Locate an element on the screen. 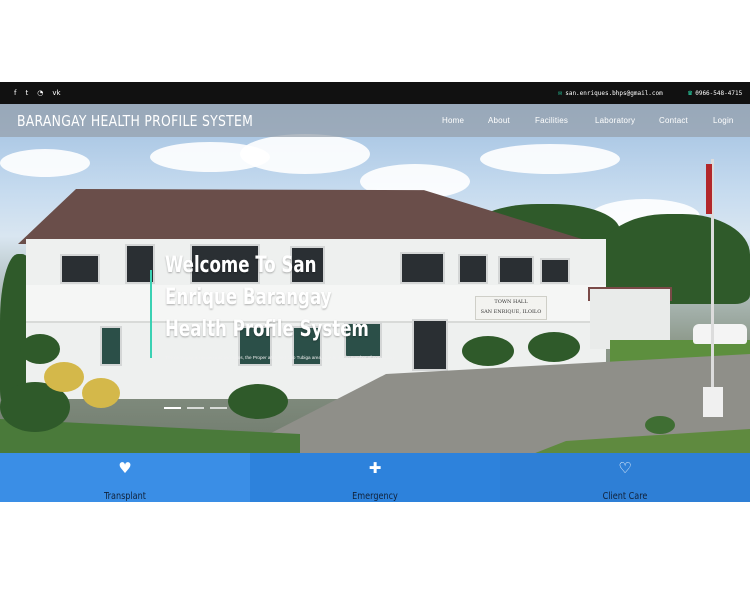  contact-email: ✉ san.enriques.bhps@gmail.com is located at coordinates (610, 93).